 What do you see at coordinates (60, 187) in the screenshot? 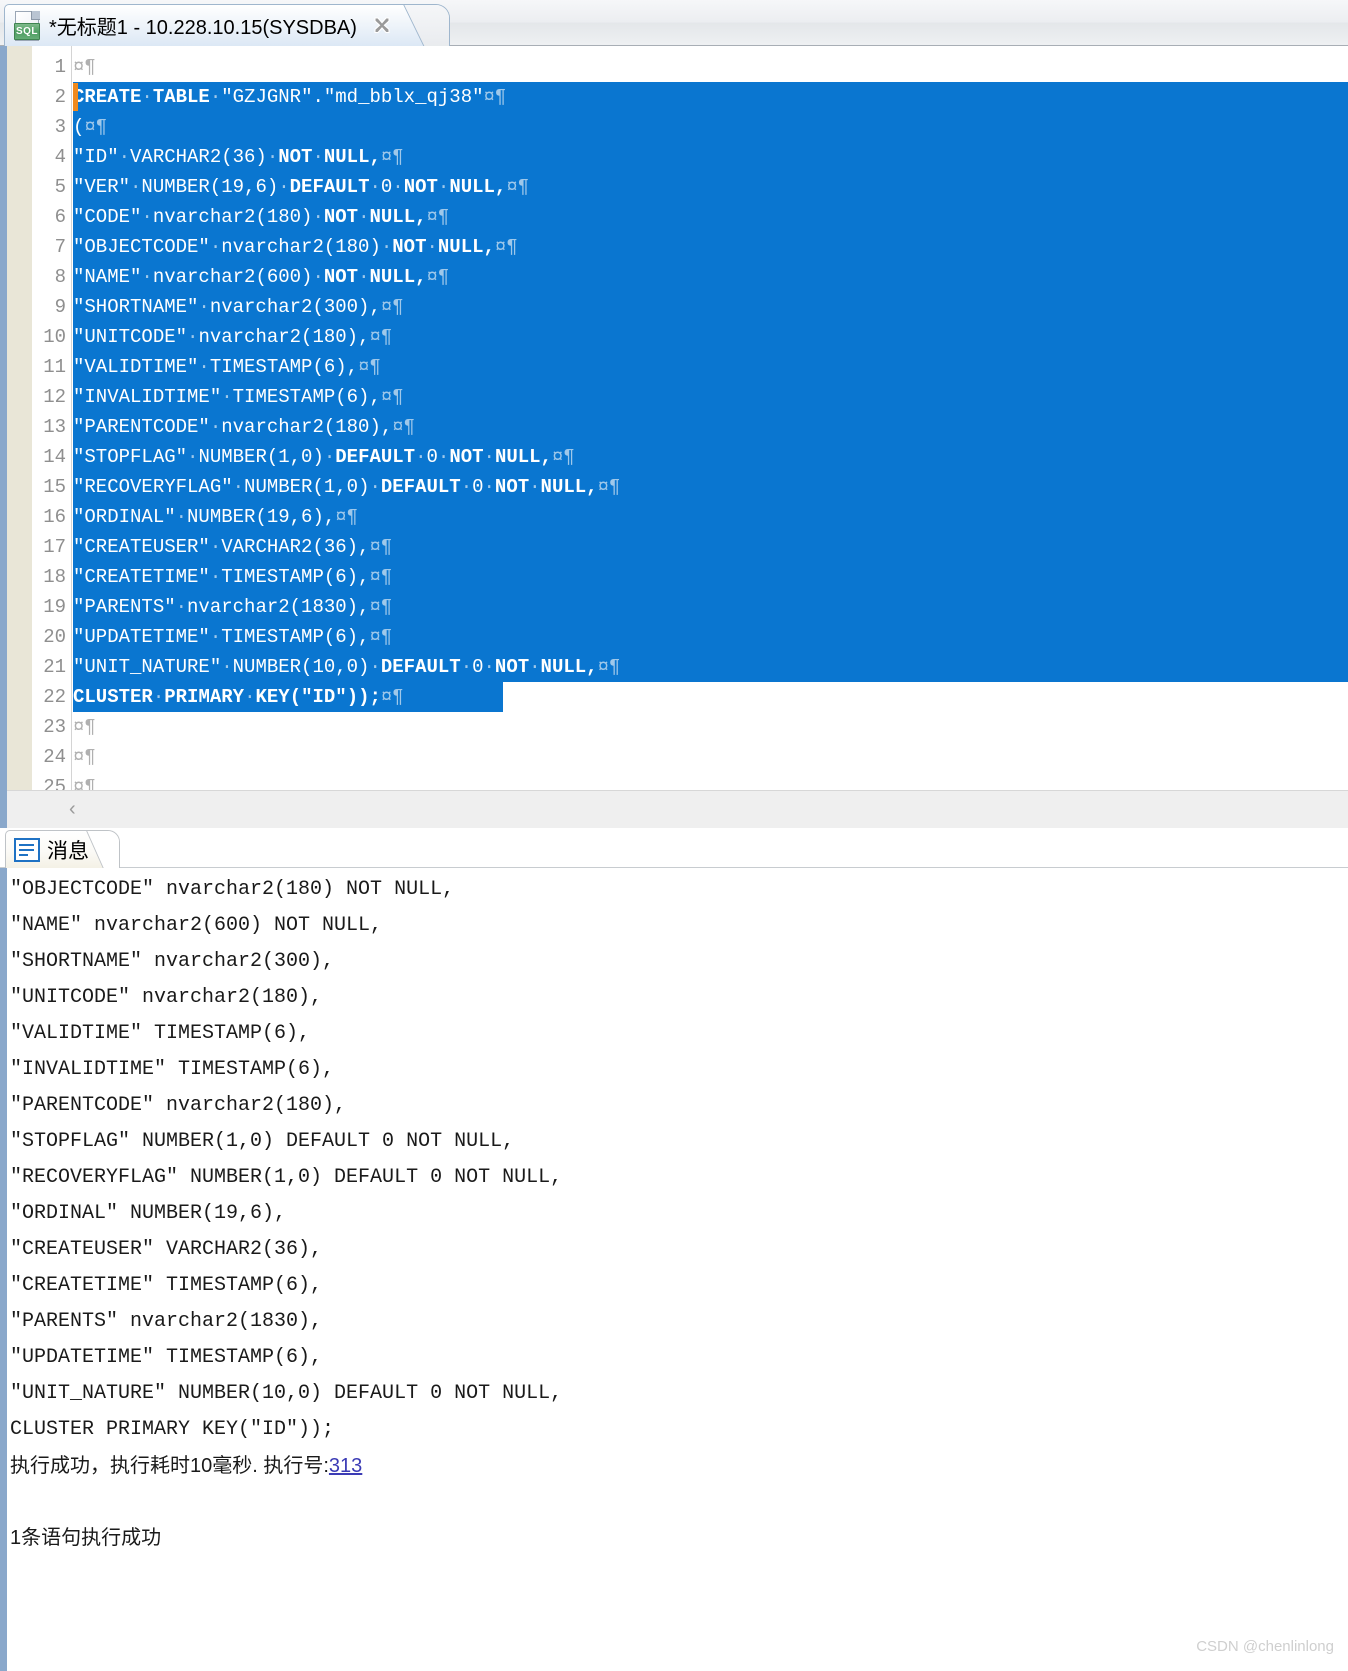
I see `line-number: 5` at bounding box center [60, 187].